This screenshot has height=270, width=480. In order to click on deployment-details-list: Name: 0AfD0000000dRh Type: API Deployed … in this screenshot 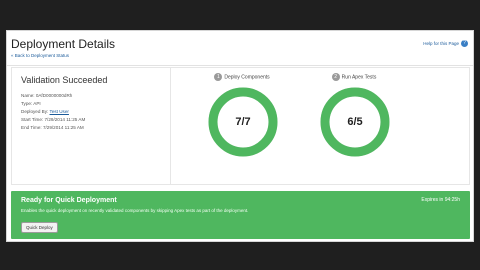, I will do `click(53, 112)`.